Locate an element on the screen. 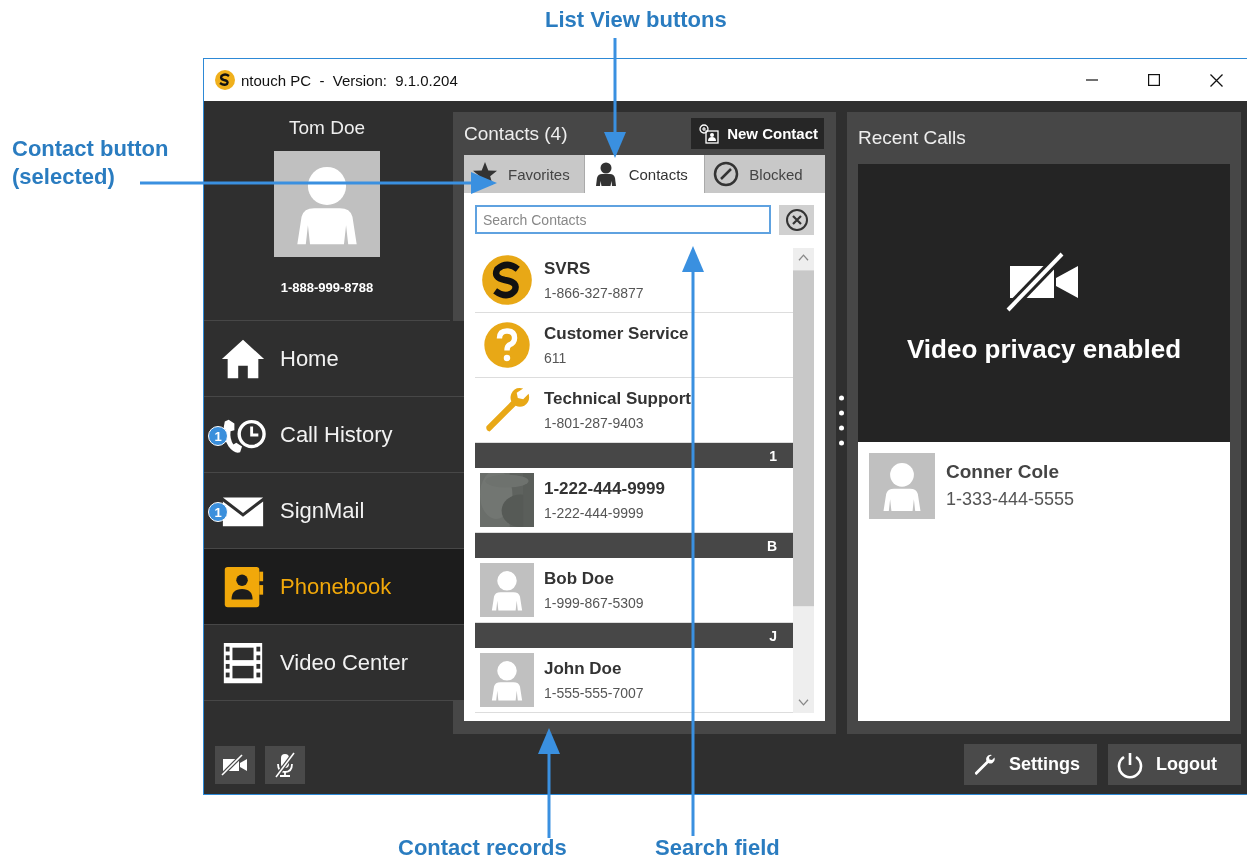  section-letter: 1 is located at coordinates (773, 455).